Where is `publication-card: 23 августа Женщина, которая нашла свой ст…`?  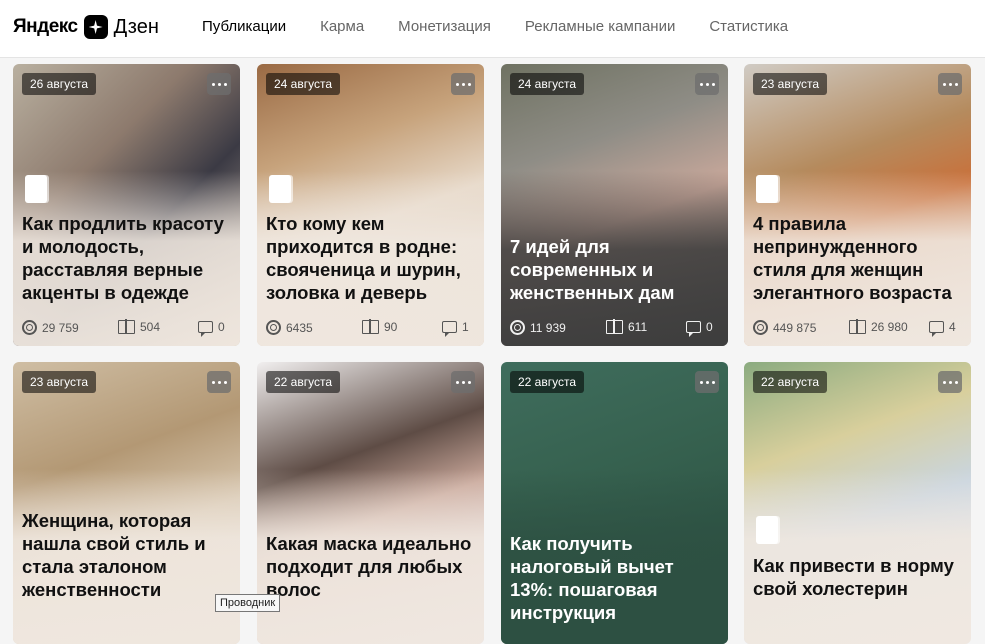
publication-card: 23 августа Женщина, которая нашла свой ст… is located at coordinates (126, 503).